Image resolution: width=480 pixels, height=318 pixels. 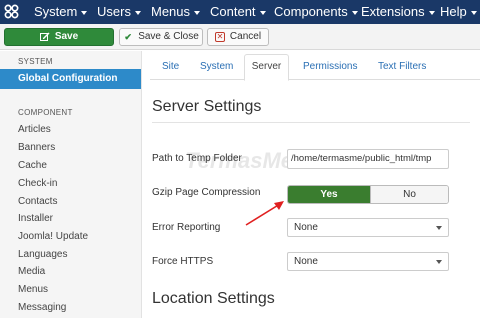 I want to click on save-close-button-label: Save & Close, so click(x=168, y=36).